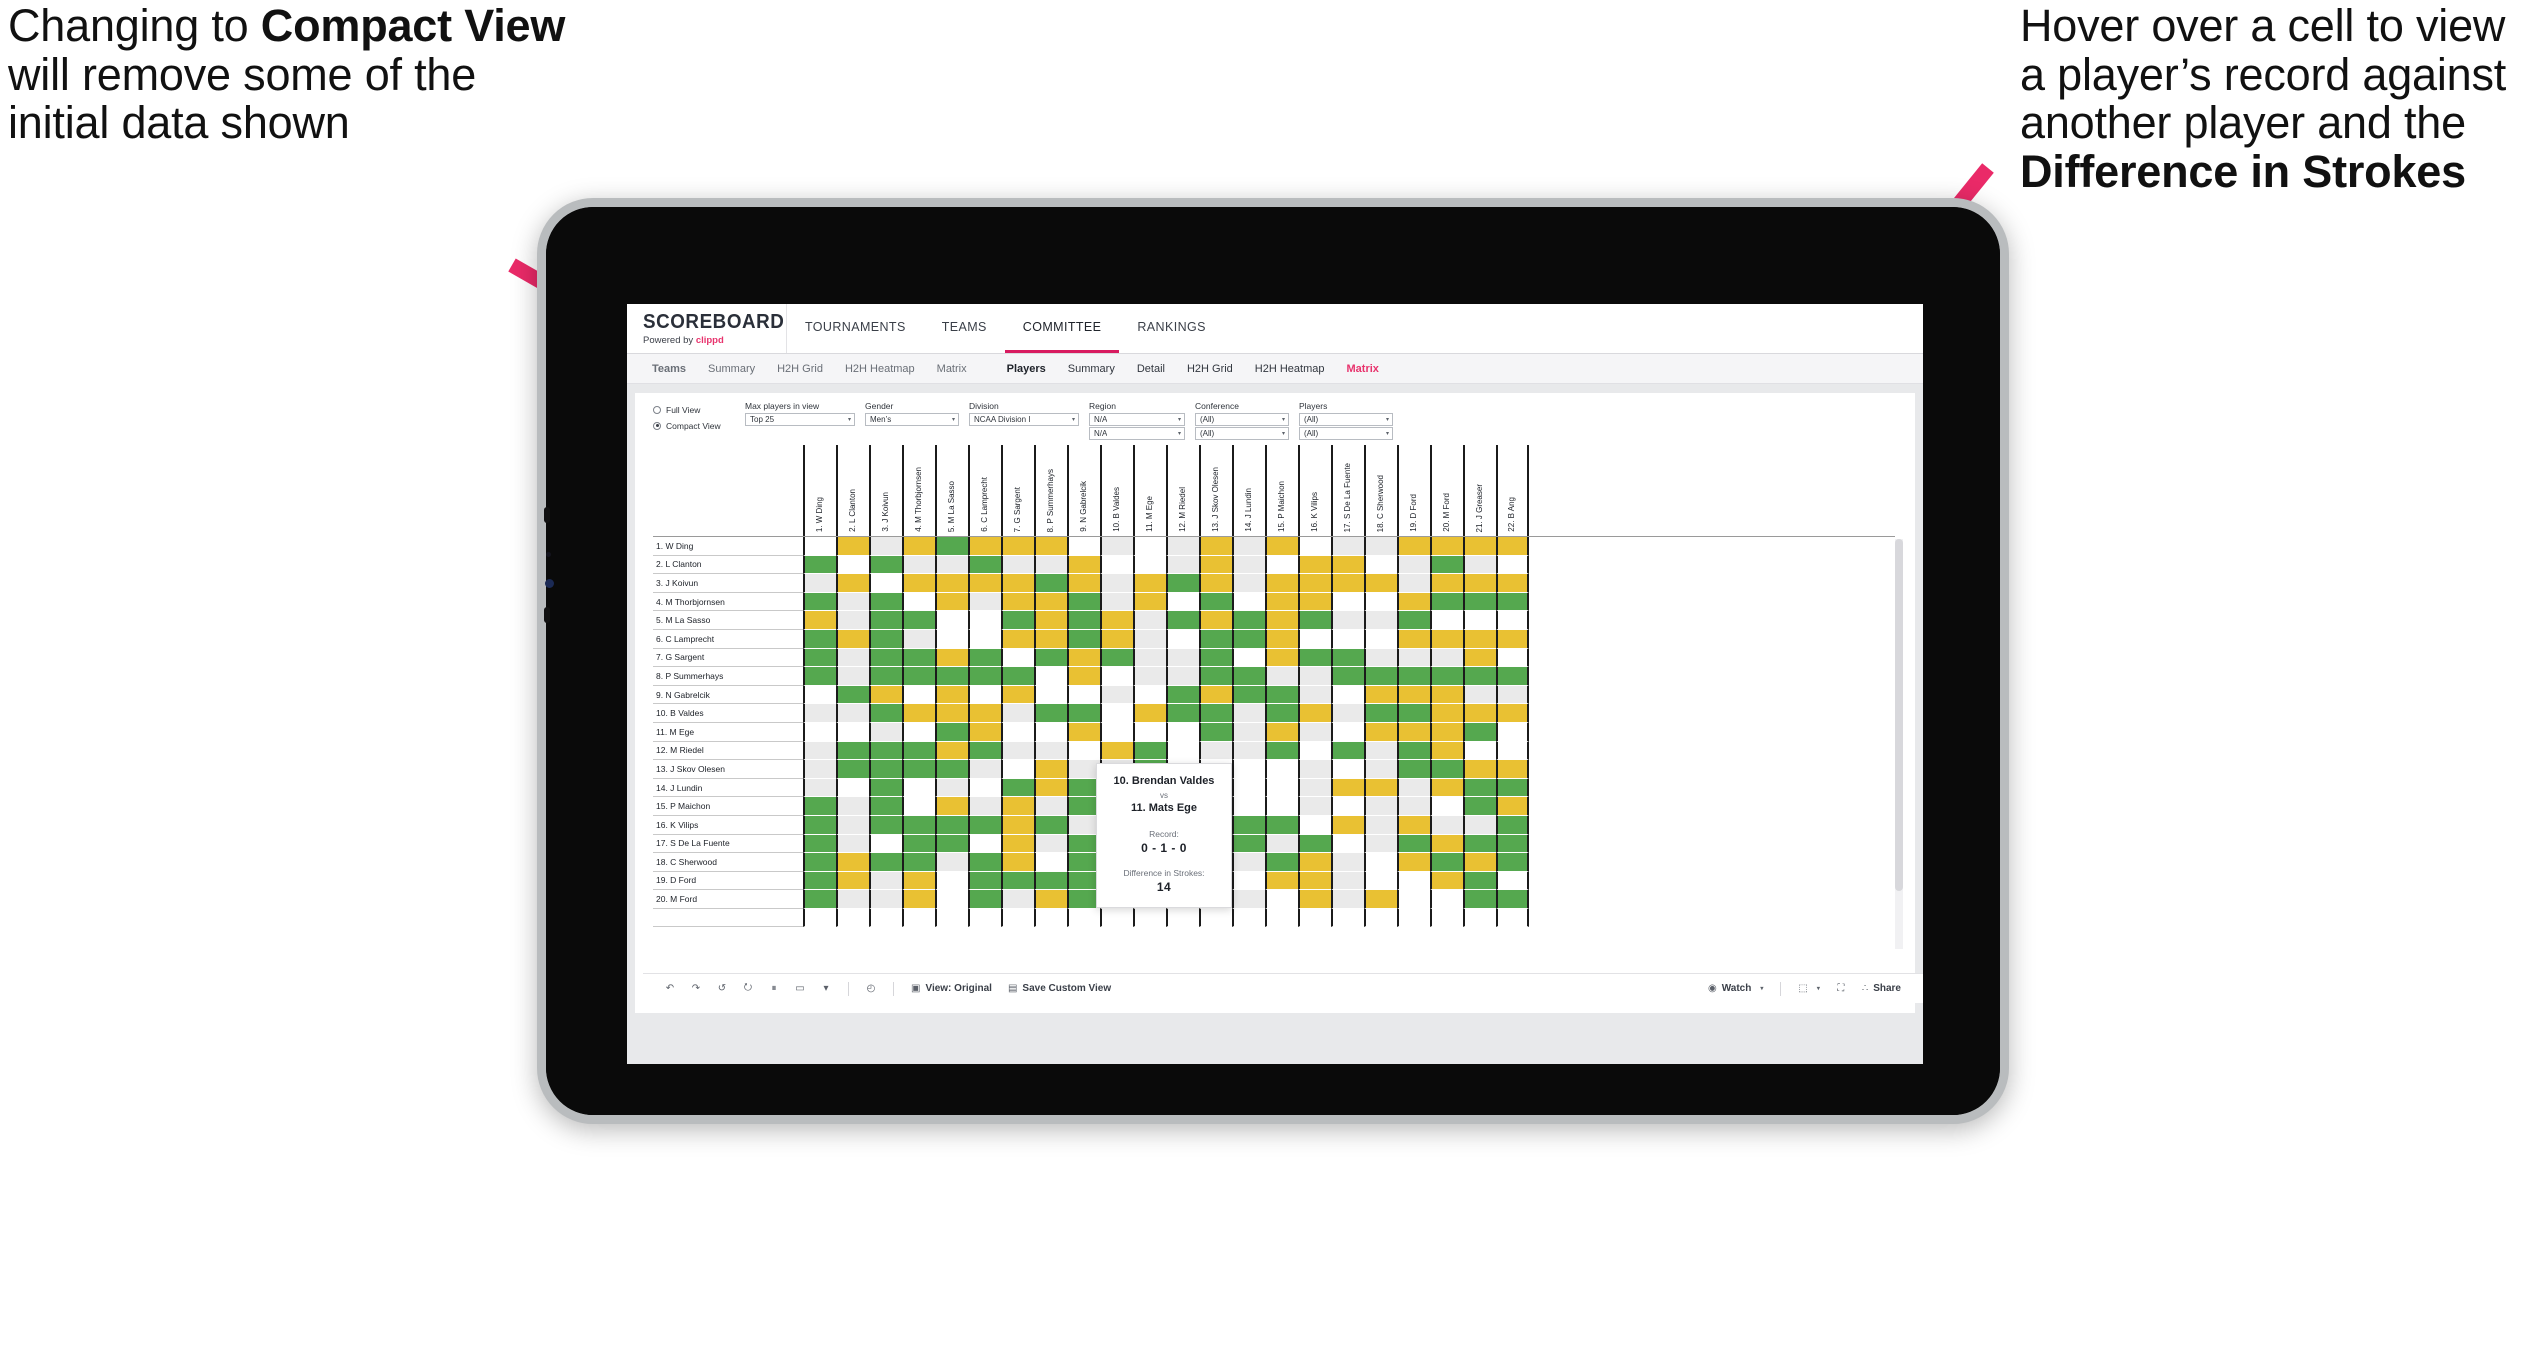 This screenshot has height=1356, width=2521. What do you see at coordinates (951, 490) in the screenshot?
I see `matrix-col-header: 5. M La Sasso` at bounding box center [951, 490].